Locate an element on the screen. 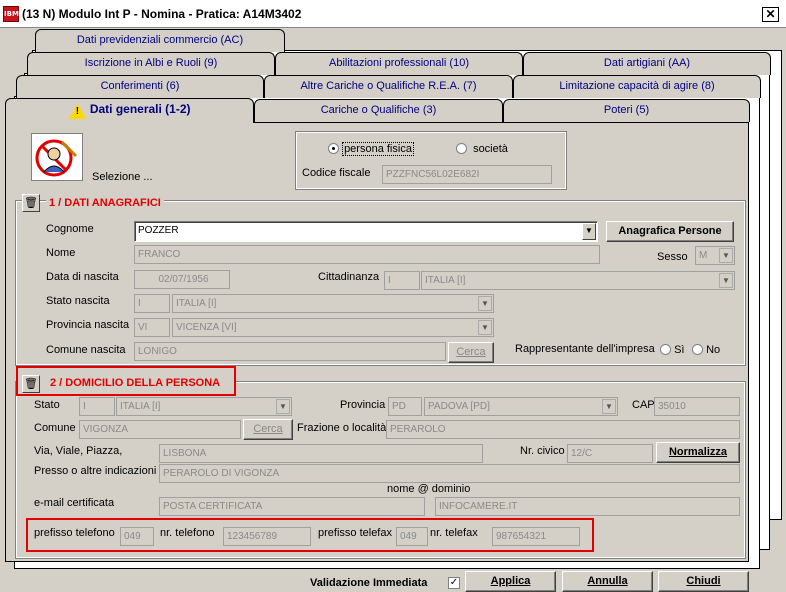 The height and width of the screenshot is (592, 786). email-name-field: POSTA CERTIFICATA is located at coordinates (292, 506).